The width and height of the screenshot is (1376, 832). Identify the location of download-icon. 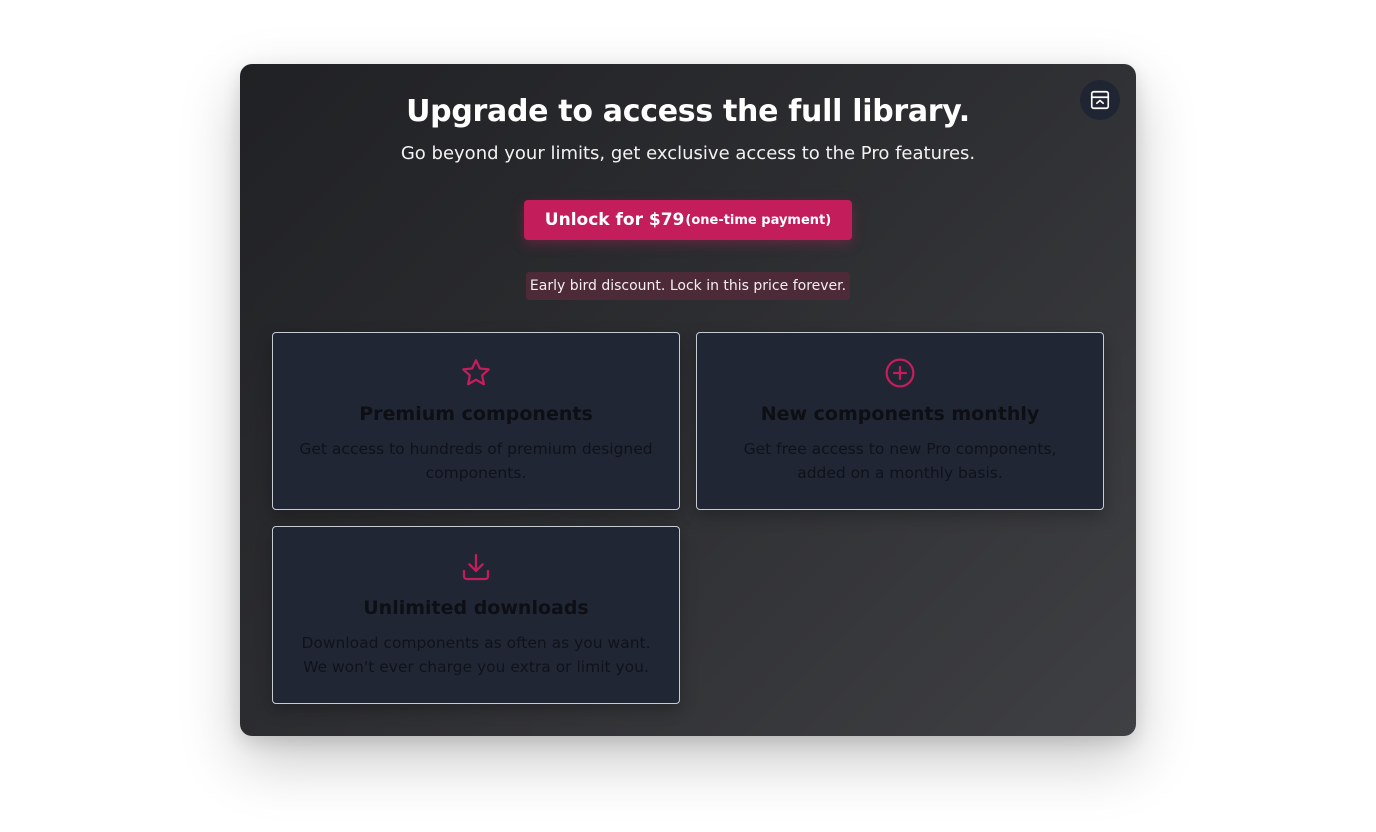
(476, 567).